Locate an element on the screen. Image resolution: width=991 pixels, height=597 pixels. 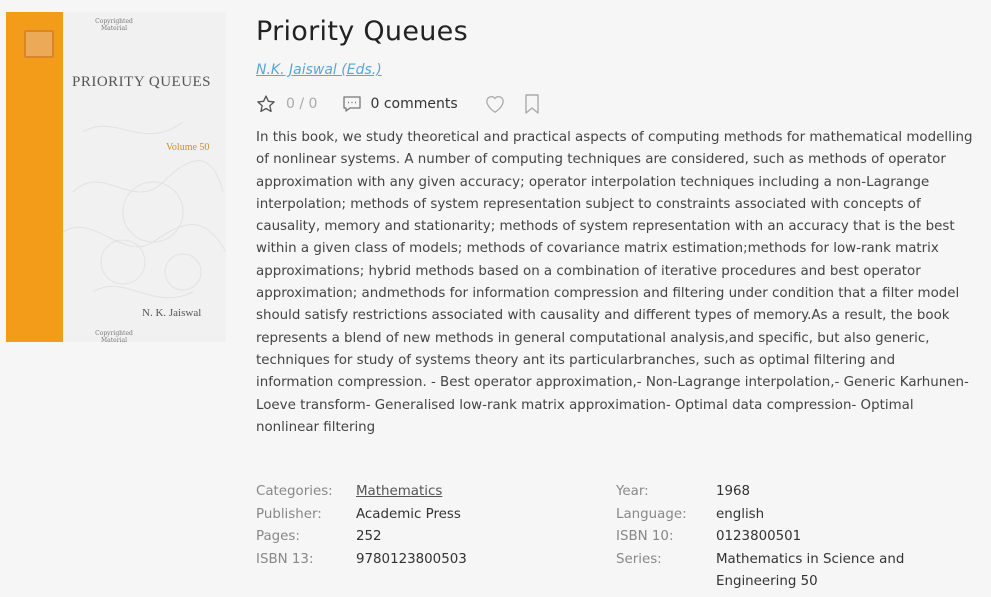
category-link: Mathematics is located at coordinates (399, 492).